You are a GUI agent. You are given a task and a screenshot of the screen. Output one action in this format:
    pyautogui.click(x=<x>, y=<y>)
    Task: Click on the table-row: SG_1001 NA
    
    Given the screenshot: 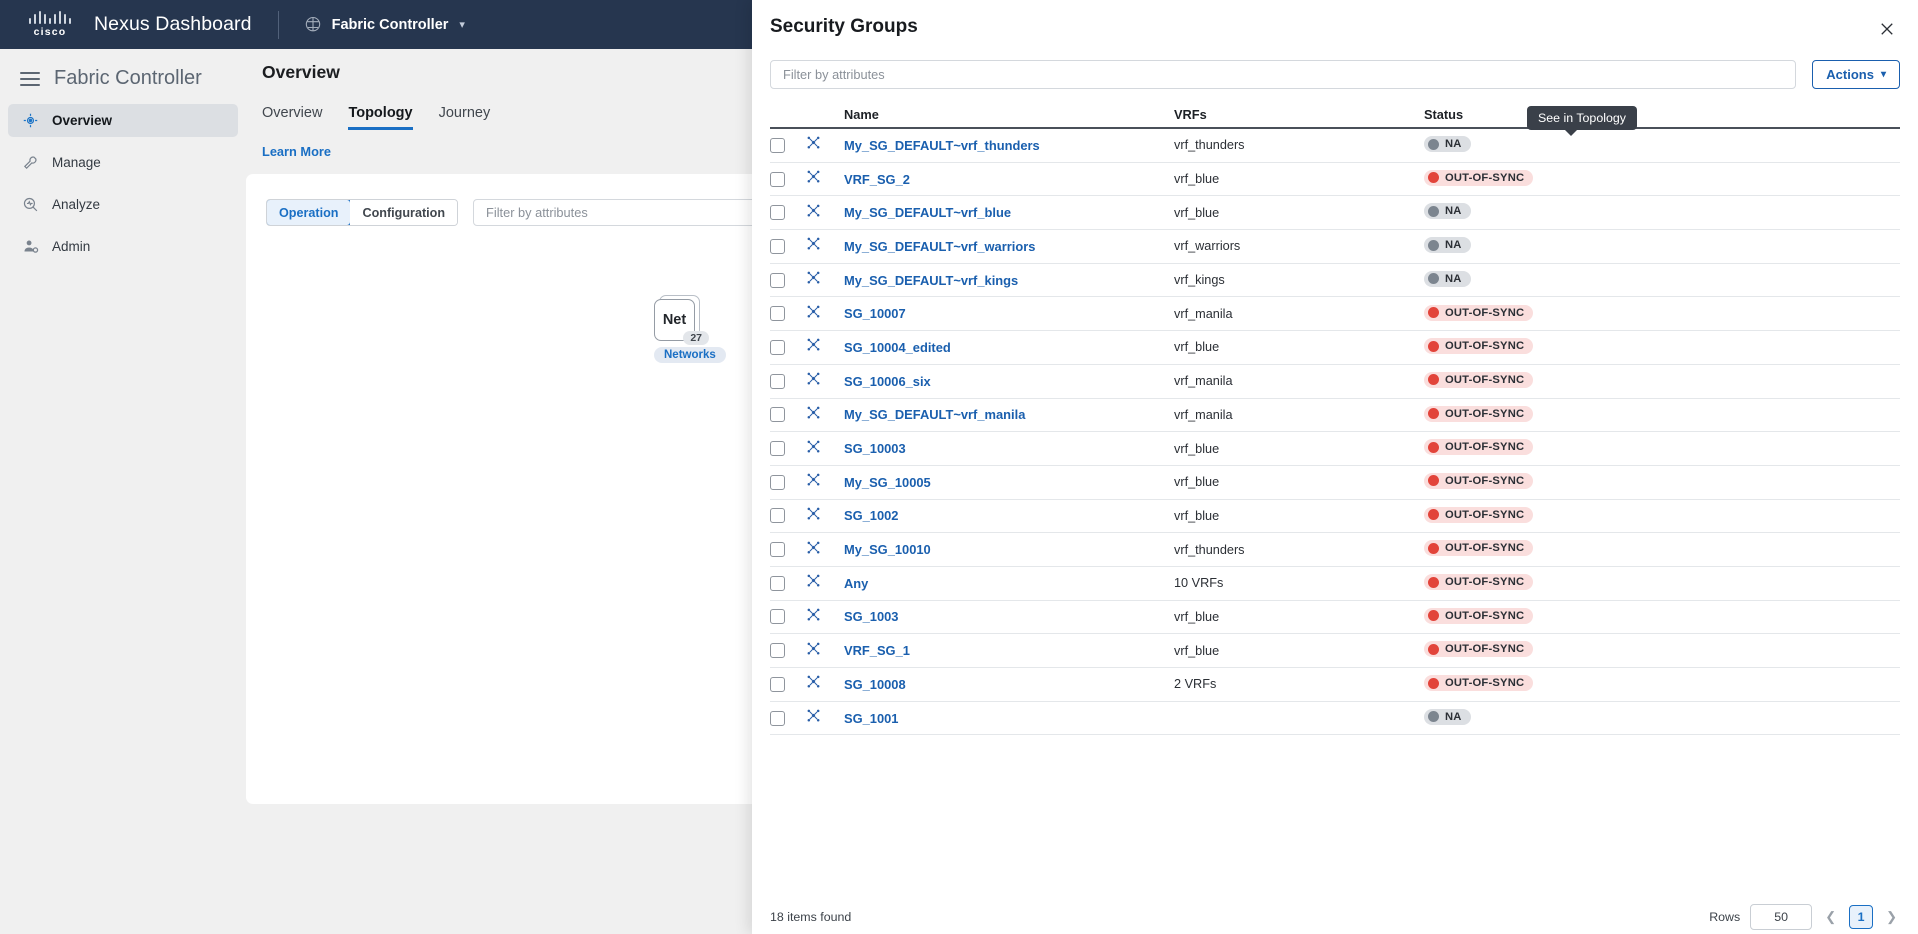 What is the action you would take?
    pyautogui.click(x=1335, y=719)
    